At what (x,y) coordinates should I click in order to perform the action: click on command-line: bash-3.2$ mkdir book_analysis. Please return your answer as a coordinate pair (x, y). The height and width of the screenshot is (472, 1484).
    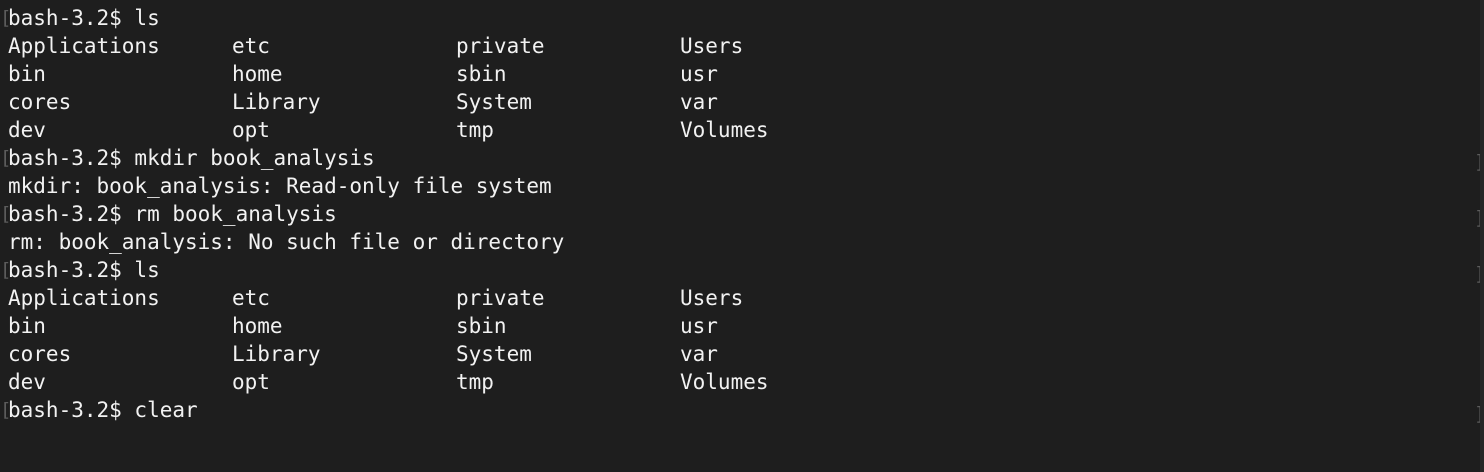
    Looking at the image, I should click on (282, 158).